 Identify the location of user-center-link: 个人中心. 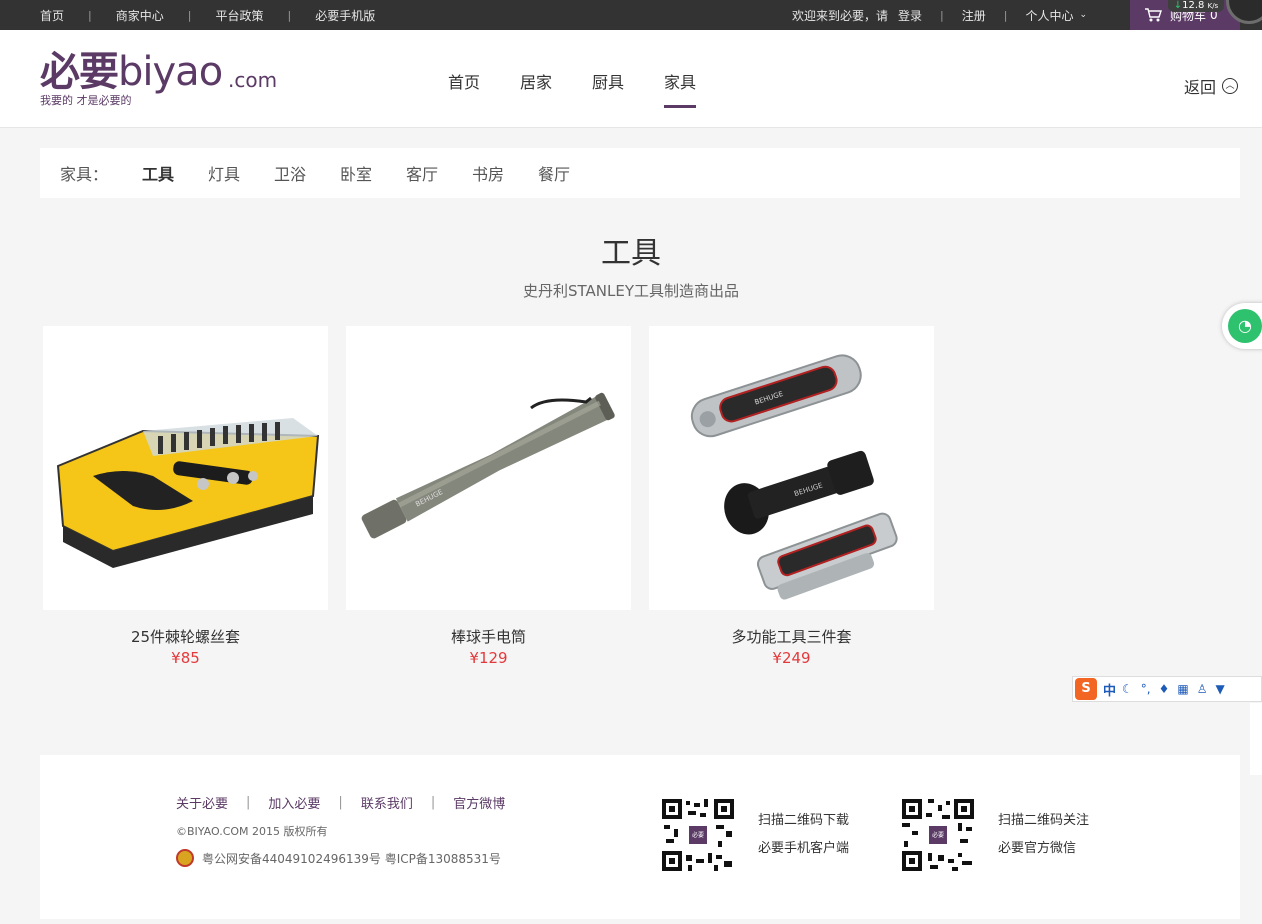
(1049, 15).